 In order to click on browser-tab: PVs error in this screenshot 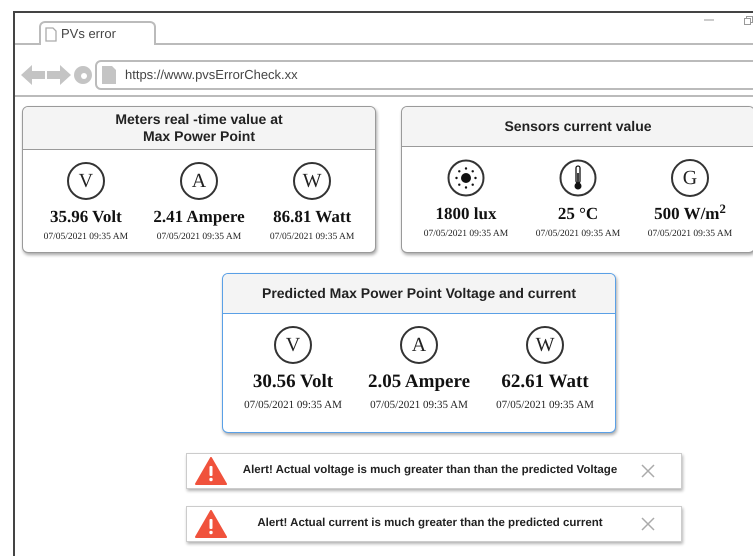, I will do `click(97, 33)`.